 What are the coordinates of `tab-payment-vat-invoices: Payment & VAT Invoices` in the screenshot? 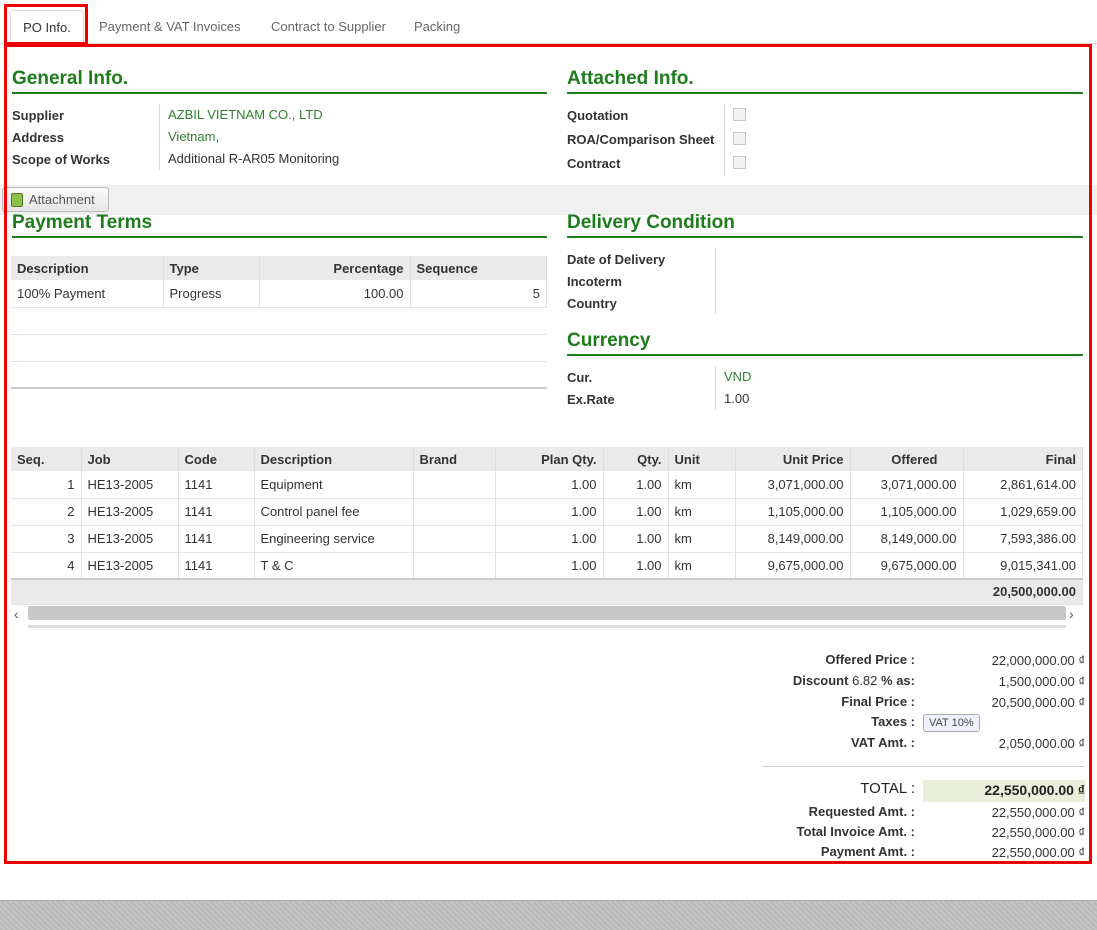 It's located at (170, 27).